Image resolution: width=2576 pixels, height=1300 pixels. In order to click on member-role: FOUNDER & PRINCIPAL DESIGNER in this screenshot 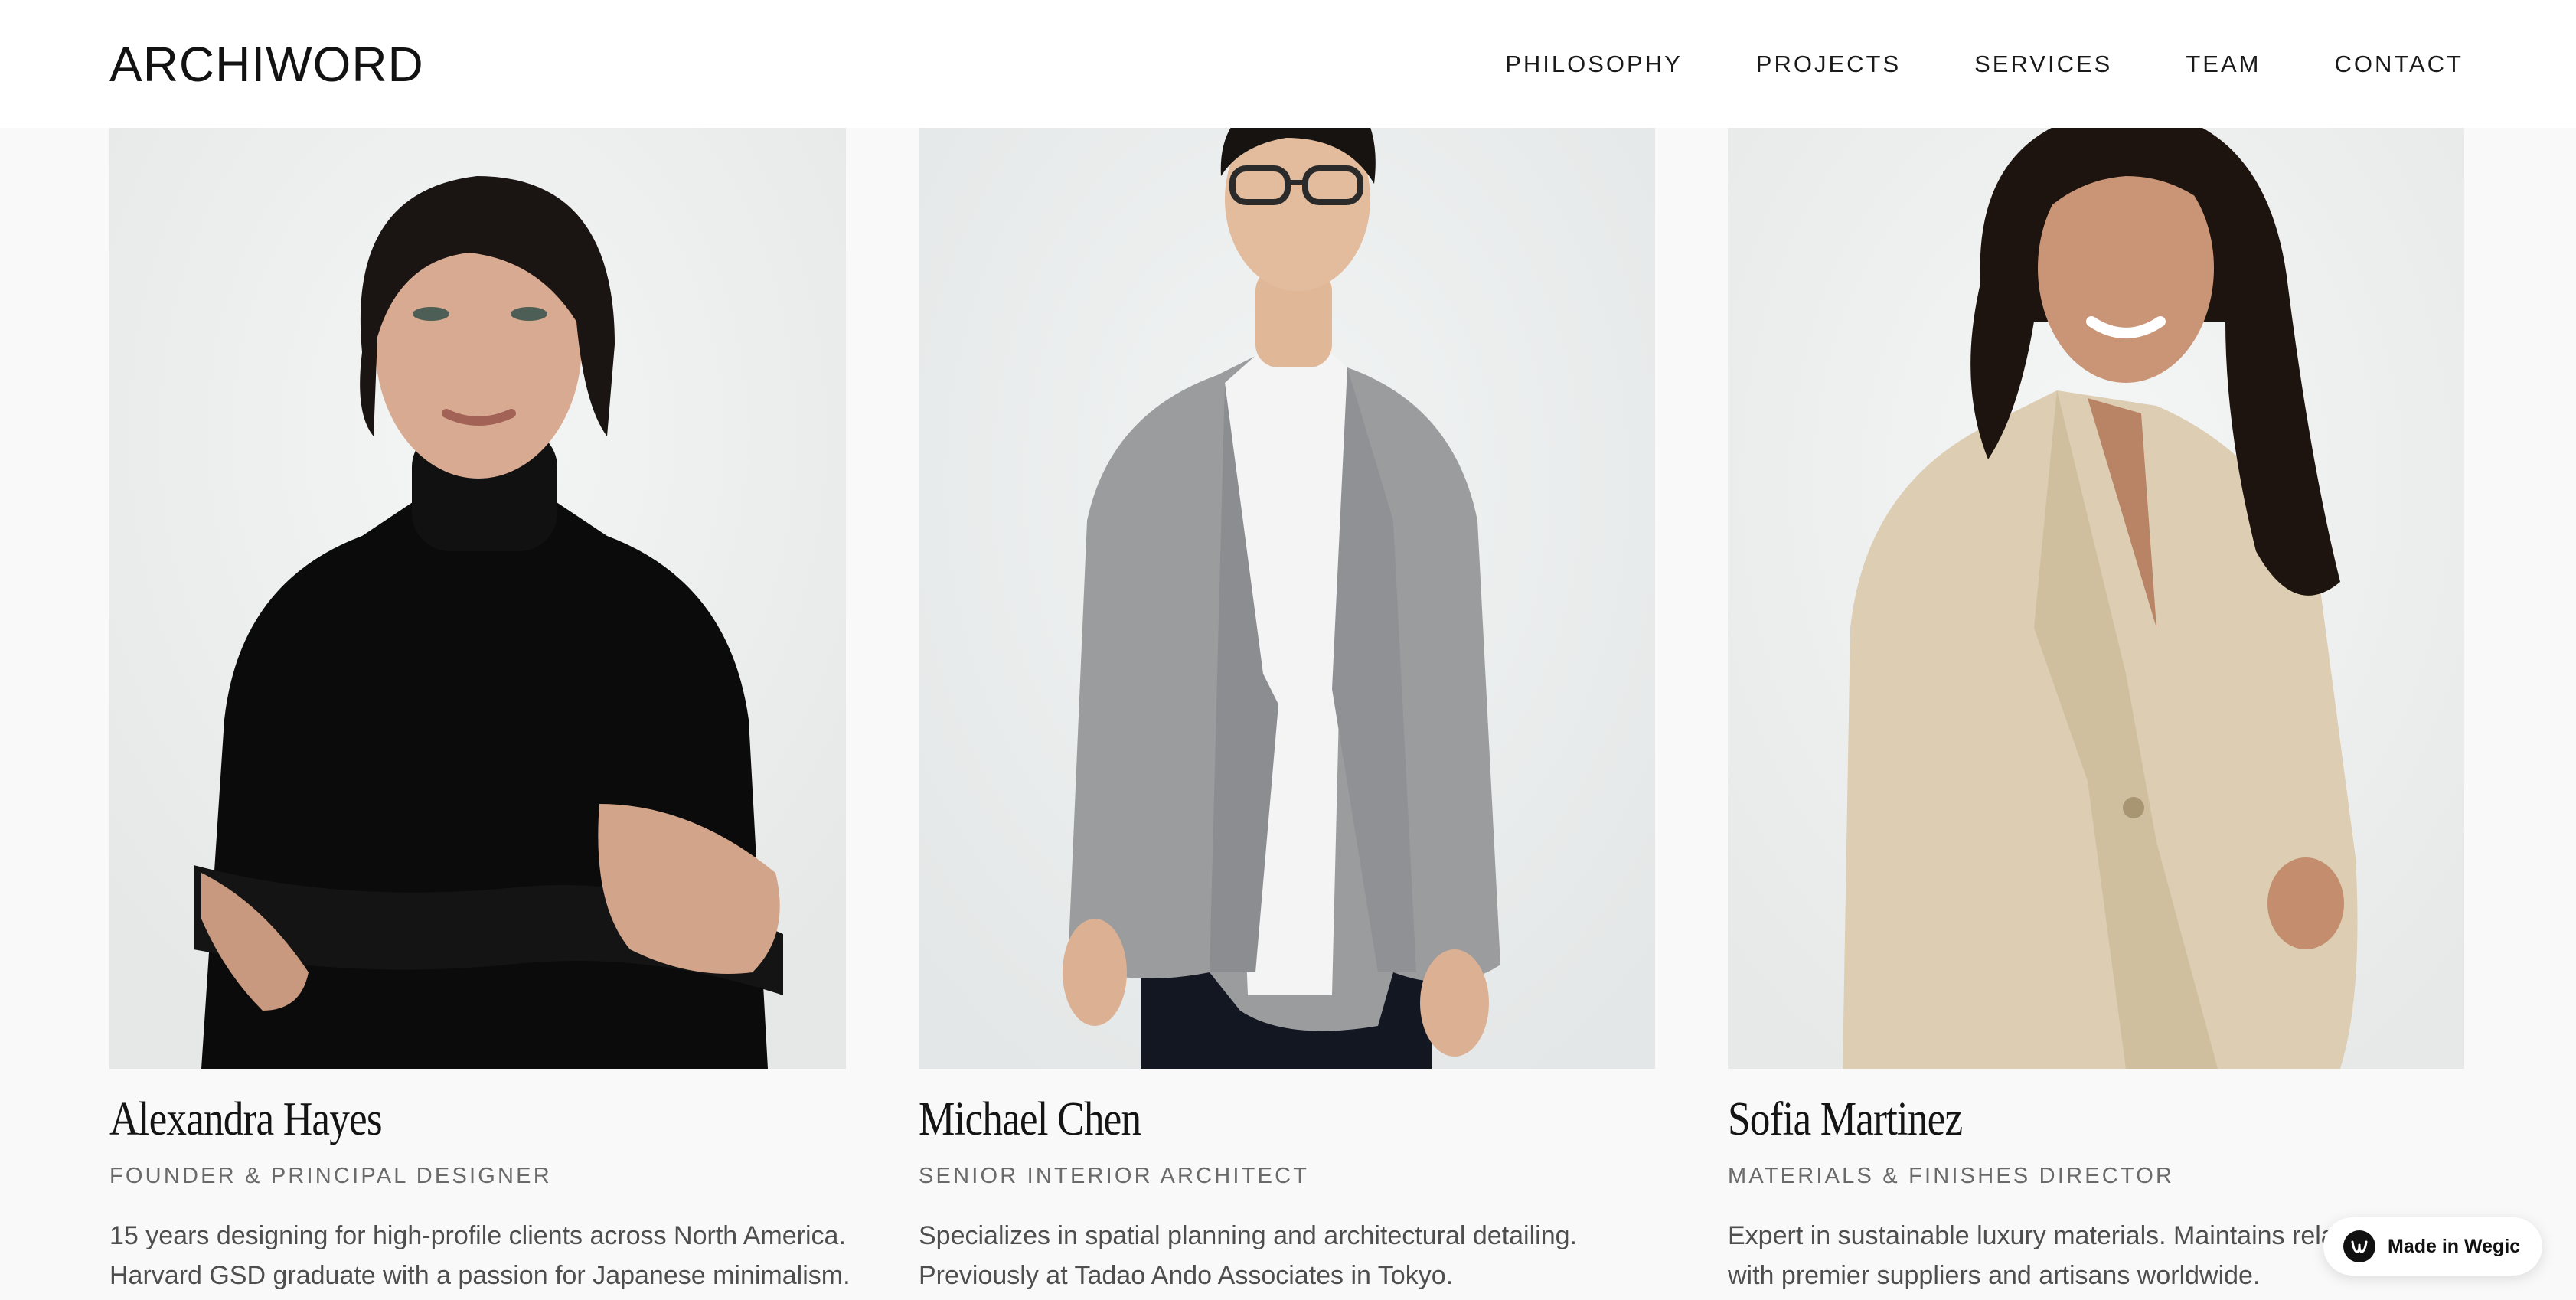, I will do `click(330, 1176)`.